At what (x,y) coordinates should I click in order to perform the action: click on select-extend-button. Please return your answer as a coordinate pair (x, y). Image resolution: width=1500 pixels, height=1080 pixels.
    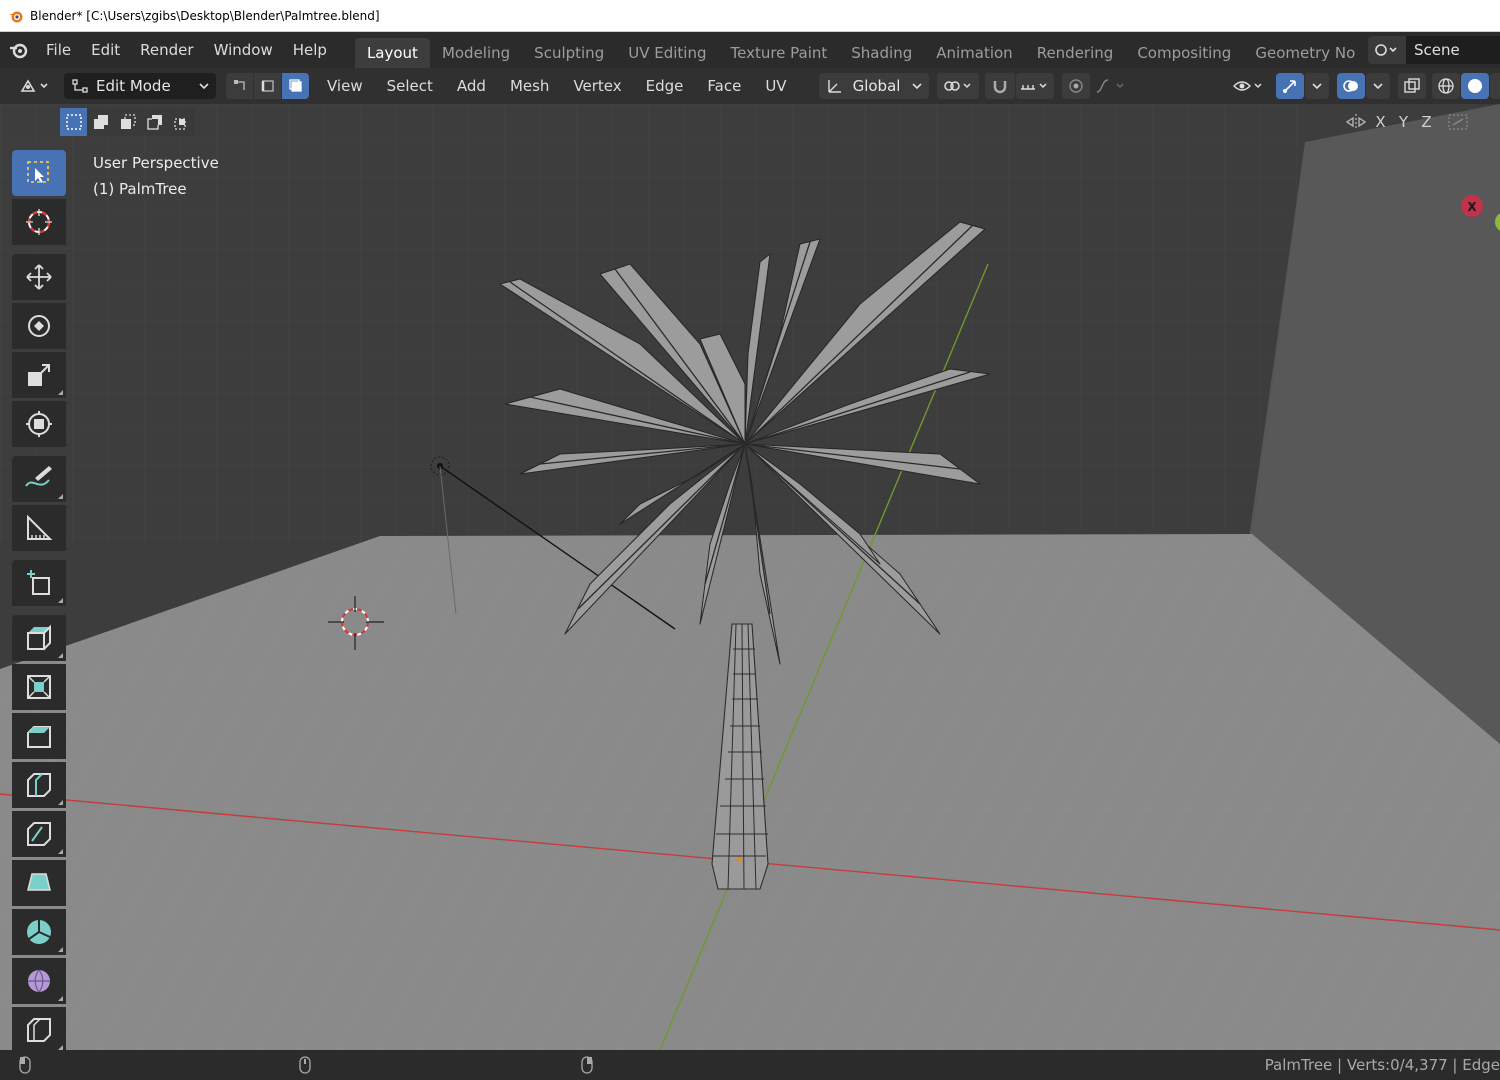
    Looking at the image, I should click on (100, 122).